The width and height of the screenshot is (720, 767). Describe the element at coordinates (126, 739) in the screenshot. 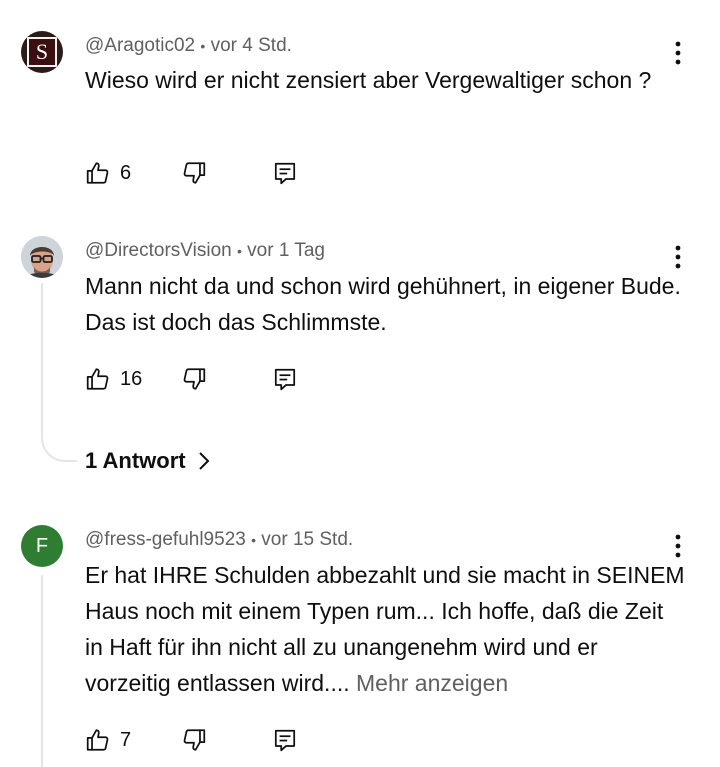

I see `like-count: 7` at that location.